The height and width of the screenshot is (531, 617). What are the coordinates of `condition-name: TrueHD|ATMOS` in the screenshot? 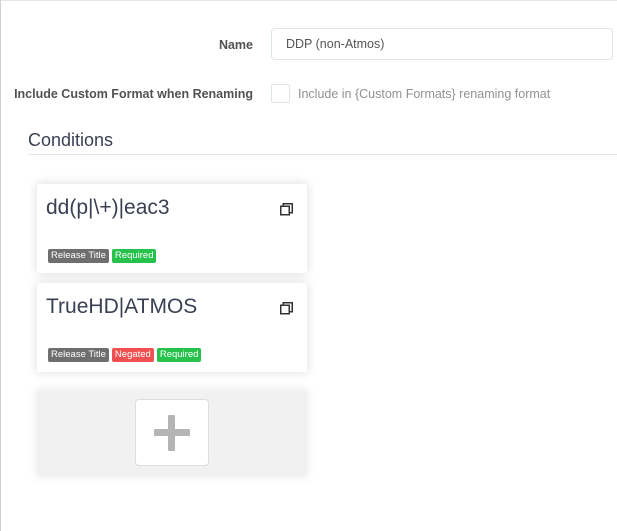 It's located at (122, 306).